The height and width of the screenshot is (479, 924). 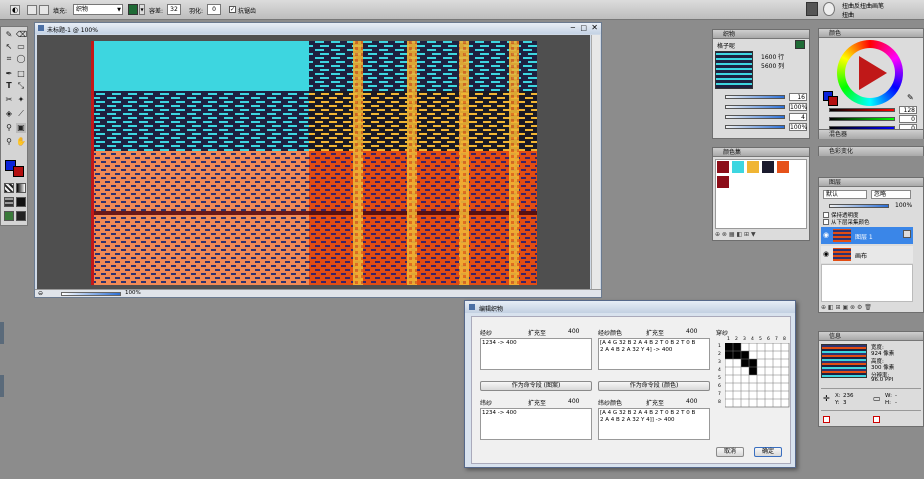 I want to click on paint-bucket-icon: ◐, so click(x=15, y=10).